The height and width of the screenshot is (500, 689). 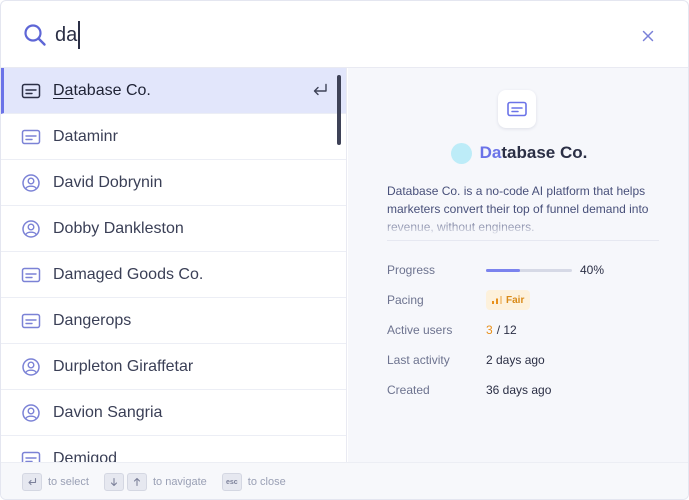 I want to click on list-item-label: Demigod, so click(x=85, y=456).